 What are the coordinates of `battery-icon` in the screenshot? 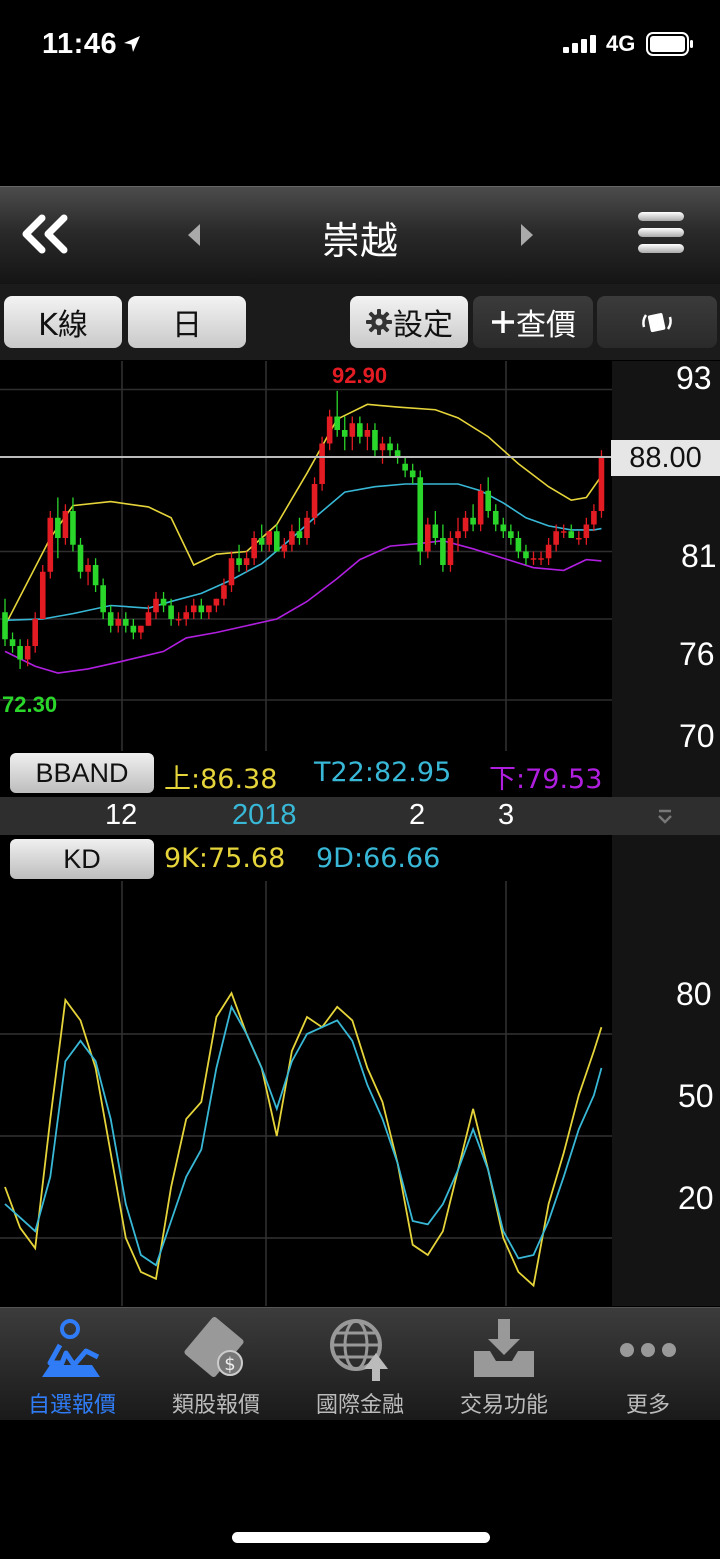 It's located at (669, 44).